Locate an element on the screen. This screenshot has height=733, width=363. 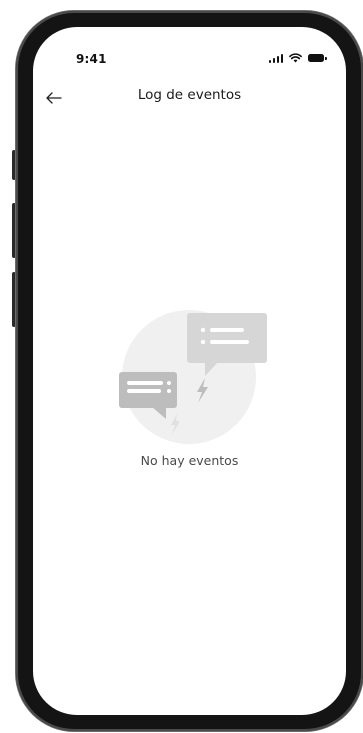
signal-icon is located at coordinates (275, 58).